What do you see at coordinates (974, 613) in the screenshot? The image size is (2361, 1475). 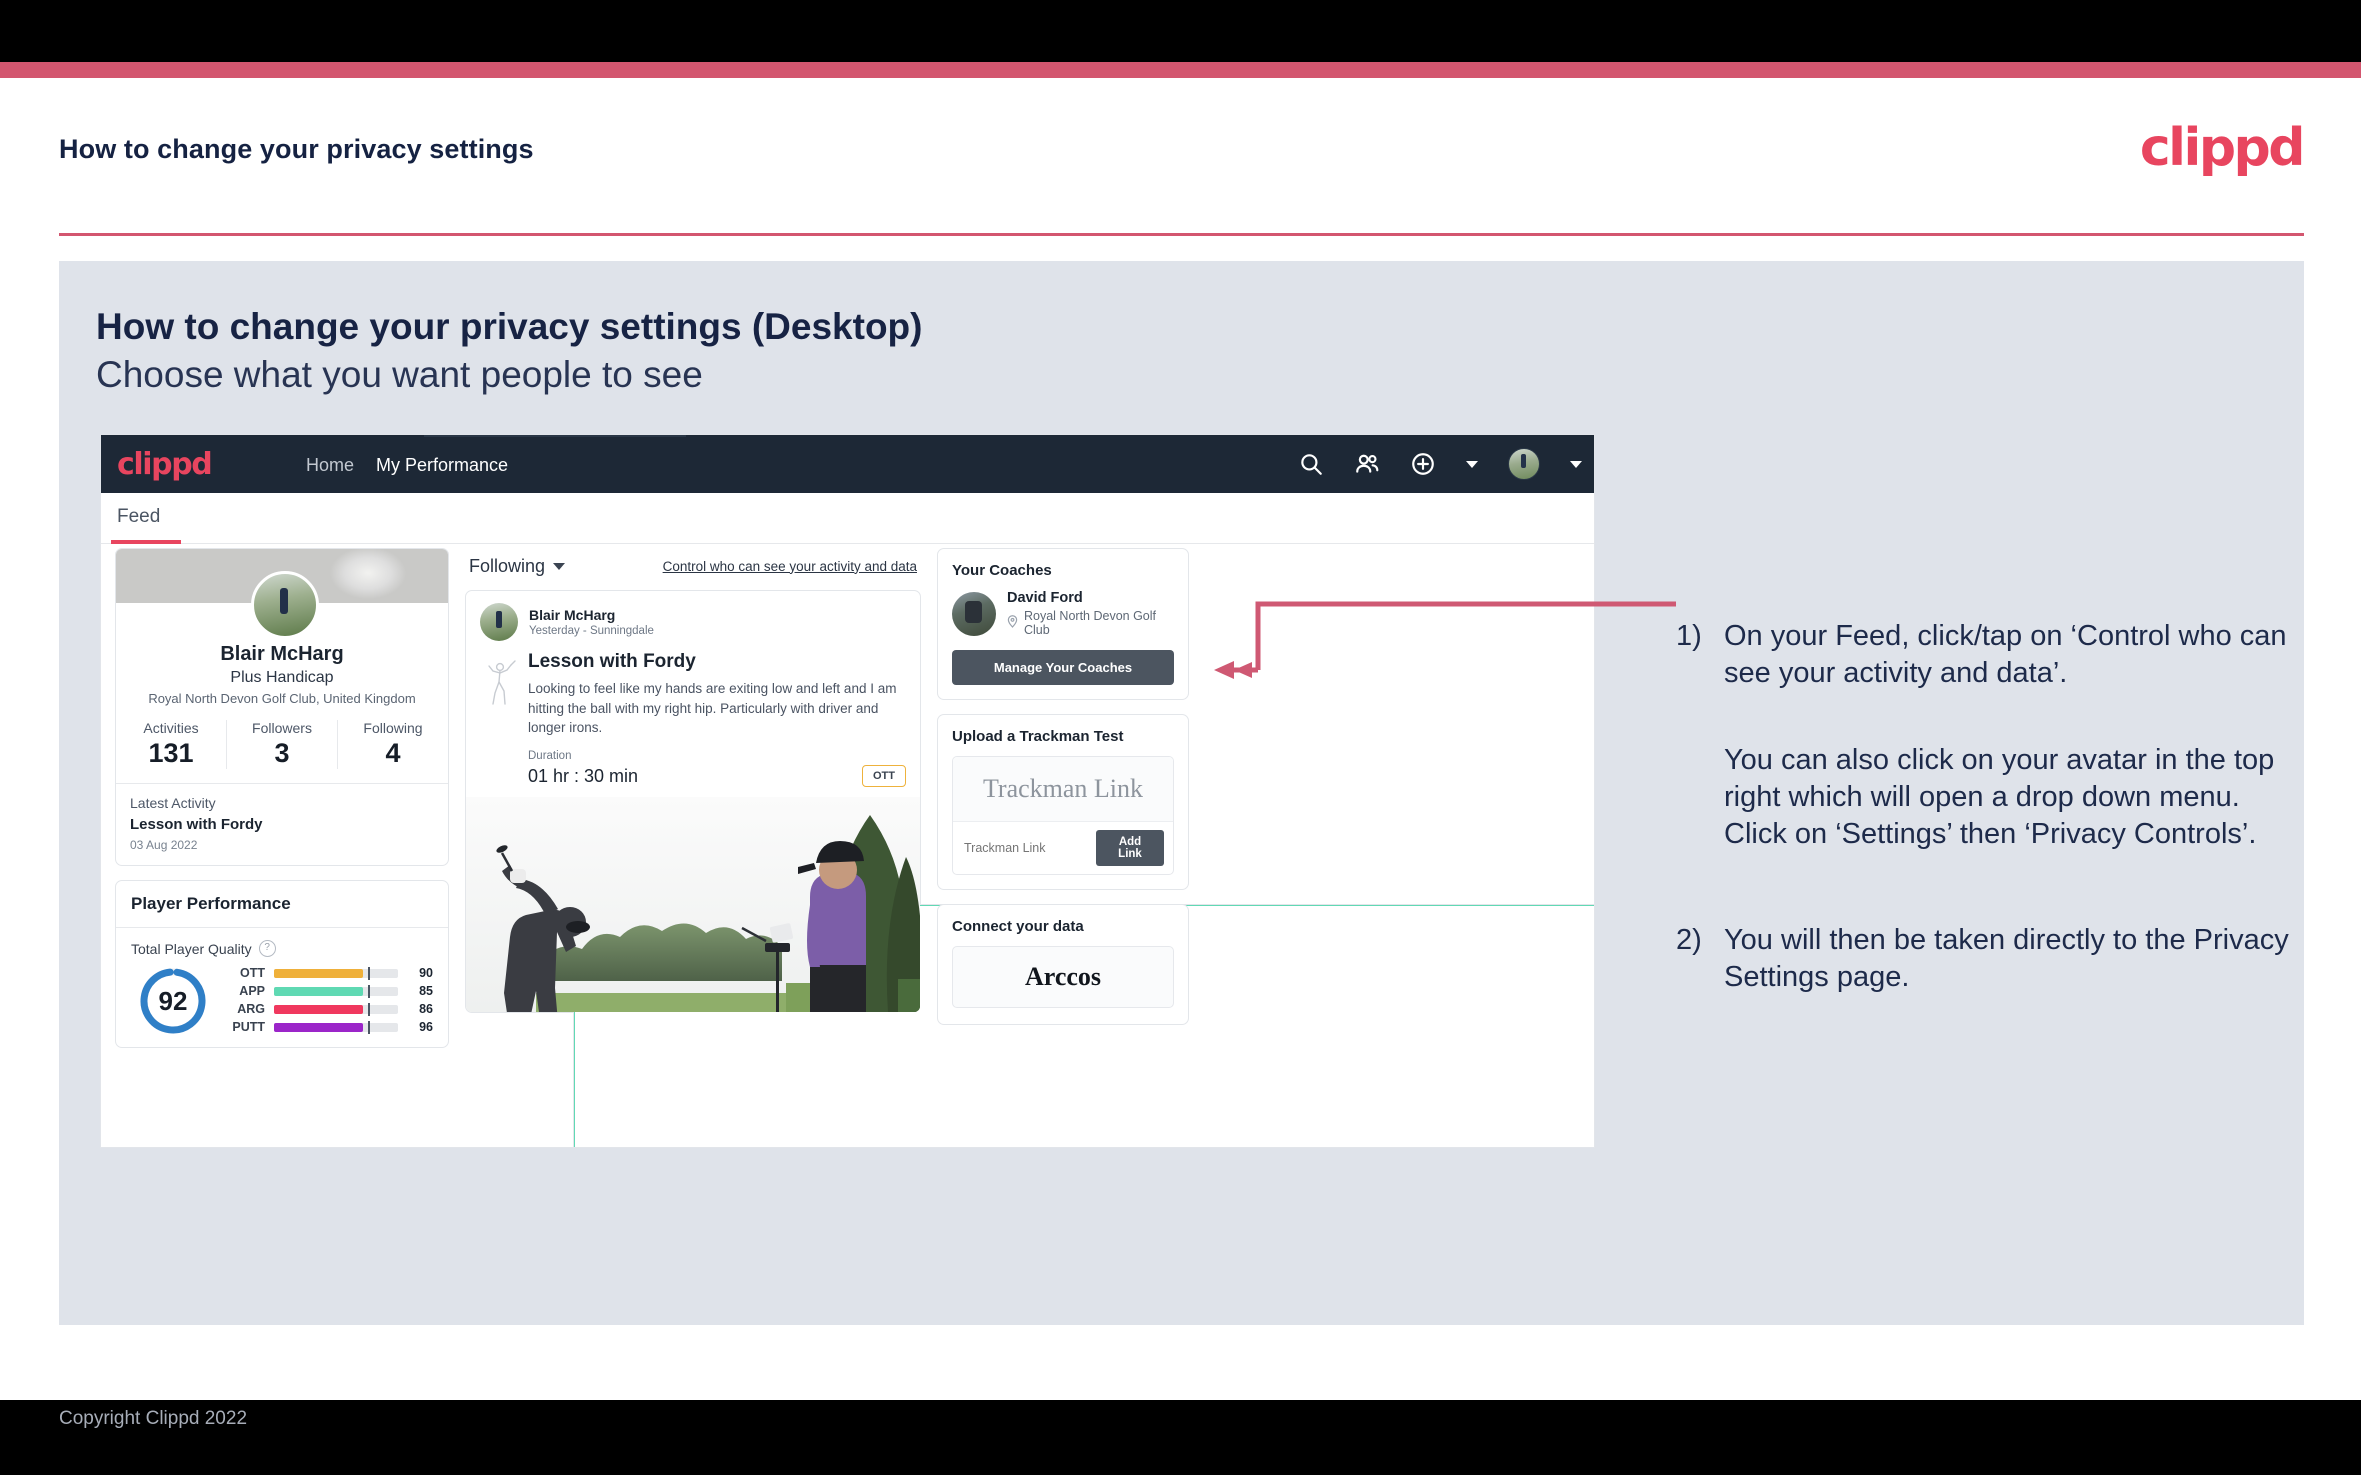 I see `coach-avatar` at bounding box center [974, 613].